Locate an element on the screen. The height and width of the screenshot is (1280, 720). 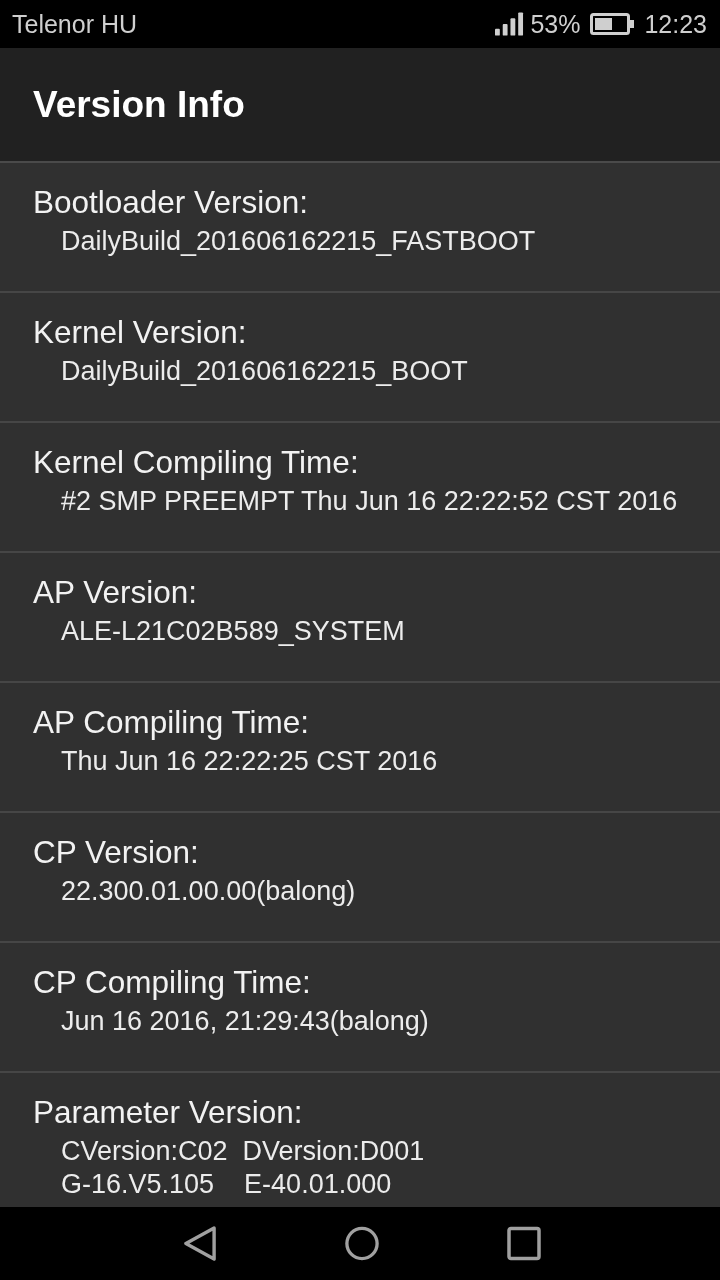
battery-icon is located at coordinates (612, 24).